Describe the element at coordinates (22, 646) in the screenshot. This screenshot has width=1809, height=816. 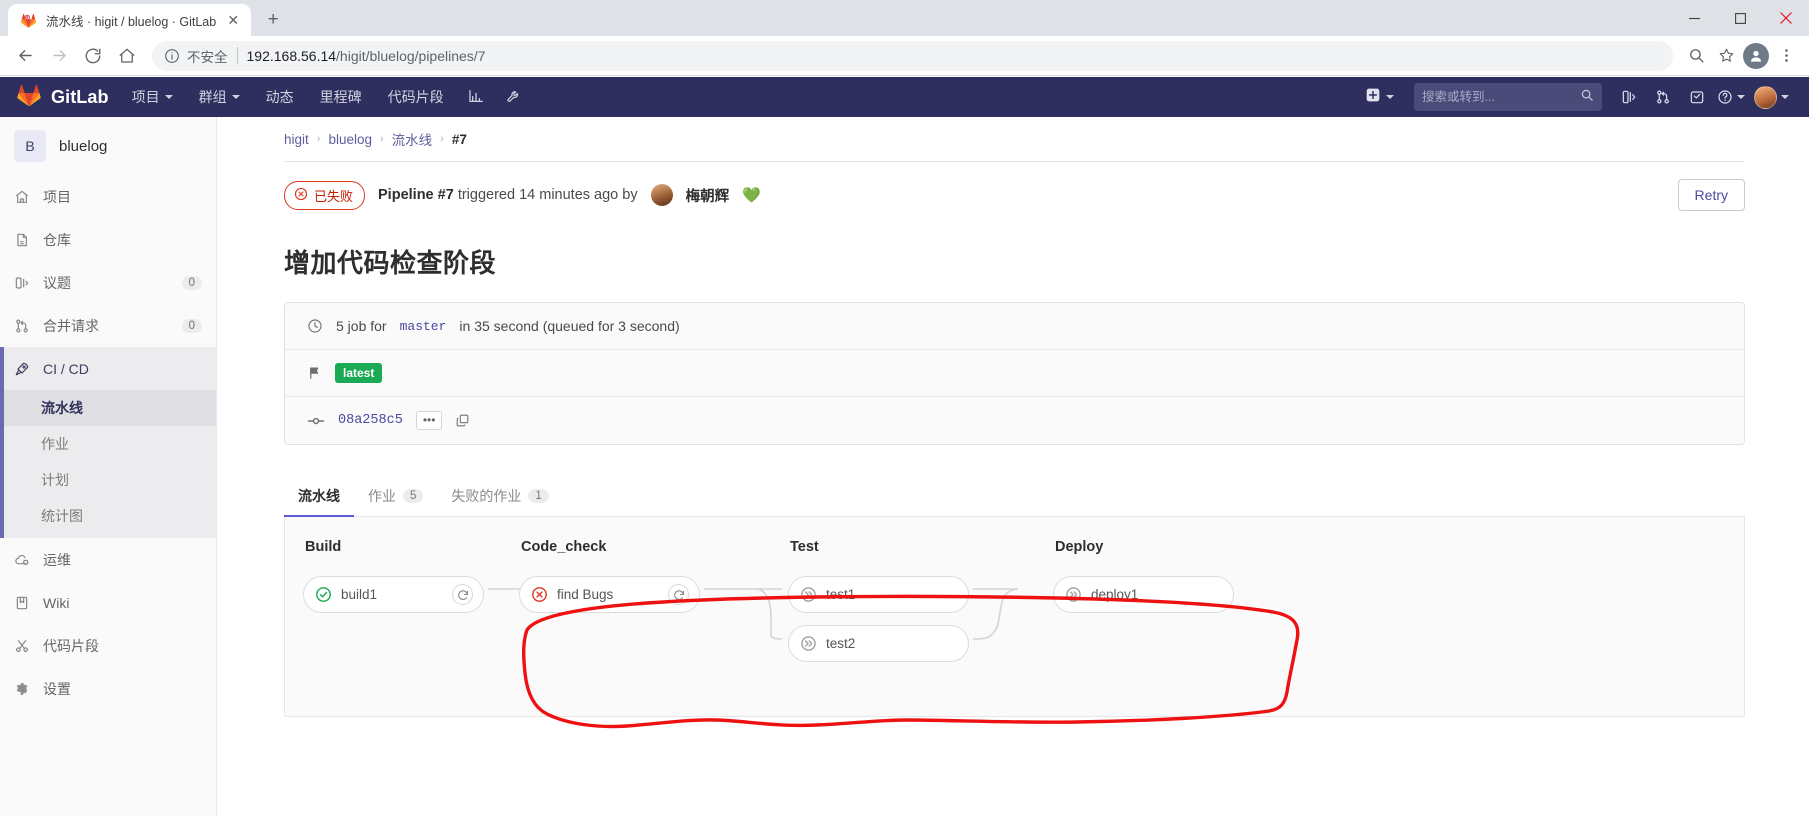
I see `scissors-icon` at that location.